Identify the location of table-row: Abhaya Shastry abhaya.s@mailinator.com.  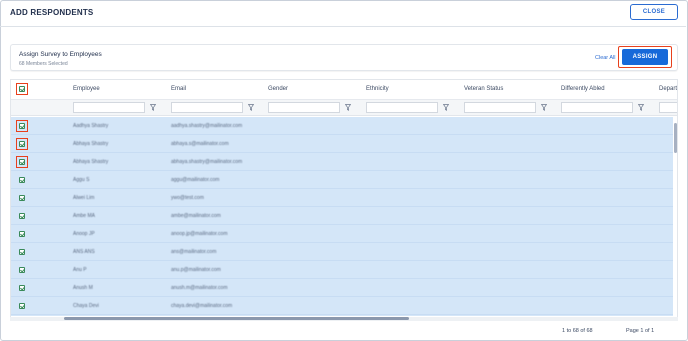
(342, 144).